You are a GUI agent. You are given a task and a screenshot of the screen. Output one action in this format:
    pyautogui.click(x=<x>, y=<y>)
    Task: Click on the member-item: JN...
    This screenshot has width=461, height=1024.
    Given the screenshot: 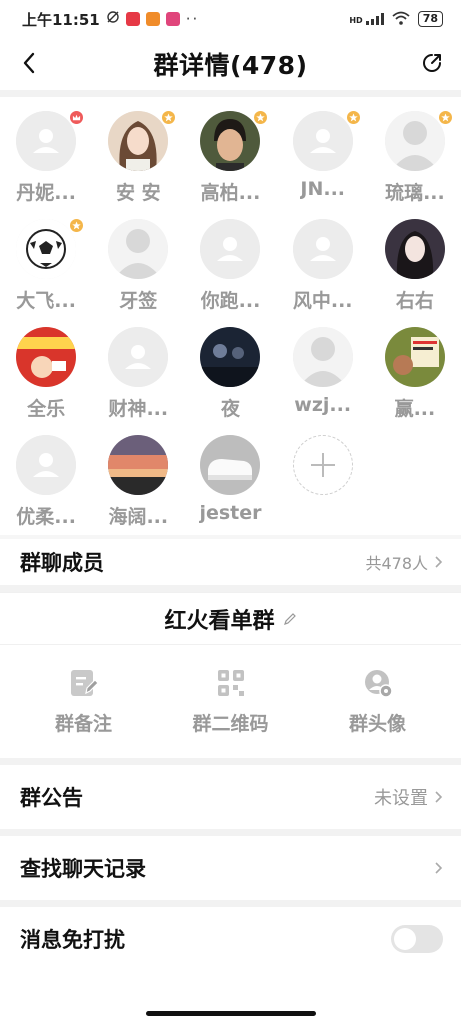 What is the action you would take?
    pyautogui.click(x=323, y=157)
    